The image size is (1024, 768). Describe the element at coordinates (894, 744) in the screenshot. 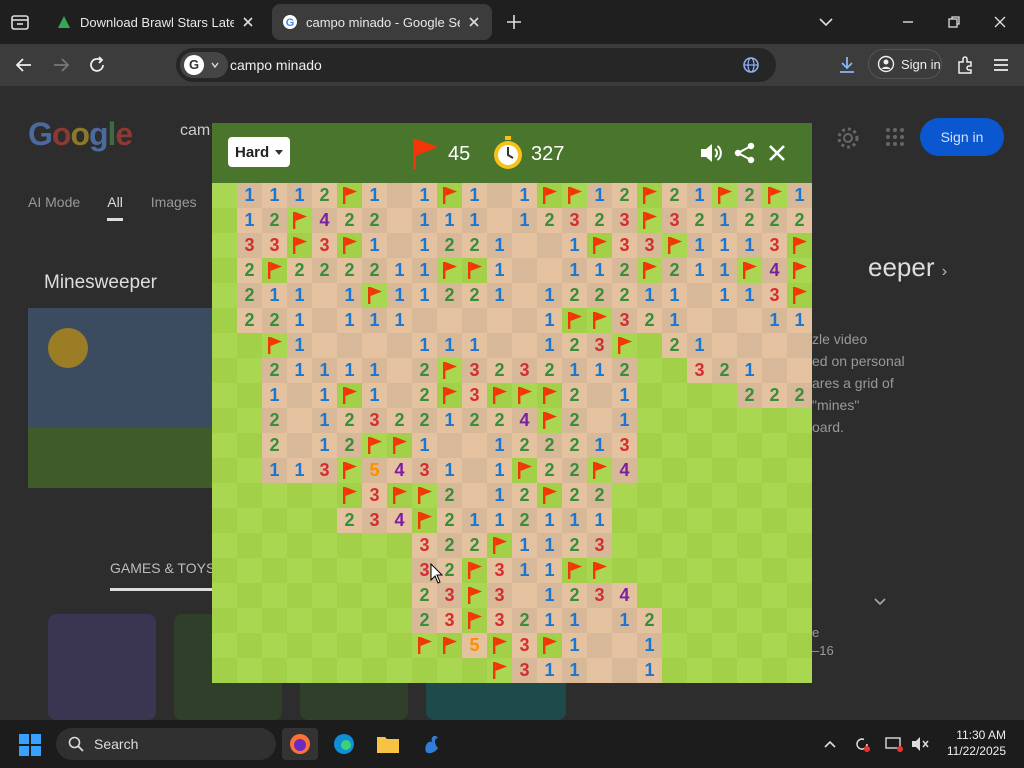

I see `display-icon` at that location.